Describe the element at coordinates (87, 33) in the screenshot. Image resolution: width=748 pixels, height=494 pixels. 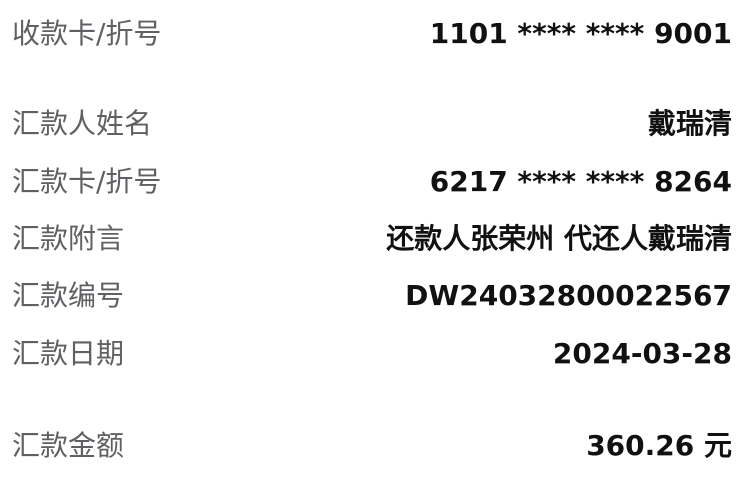
I see `receiving-card-label: 收款卡/折号` at that location.